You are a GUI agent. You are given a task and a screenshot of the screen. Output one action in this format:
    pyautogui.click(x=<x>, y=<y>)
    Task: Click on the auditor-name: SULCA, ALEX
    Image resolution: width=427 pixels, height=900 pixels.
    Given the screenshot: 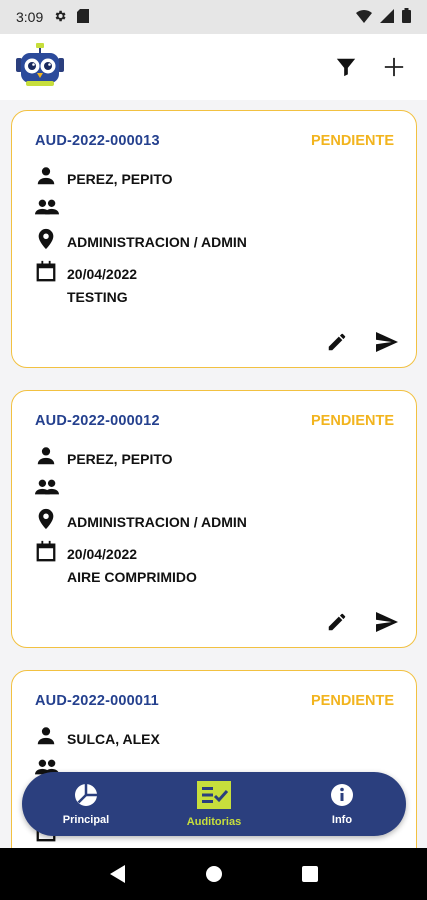 What is the action you would take?
    pyautogui.click(x=113, y=738)
    